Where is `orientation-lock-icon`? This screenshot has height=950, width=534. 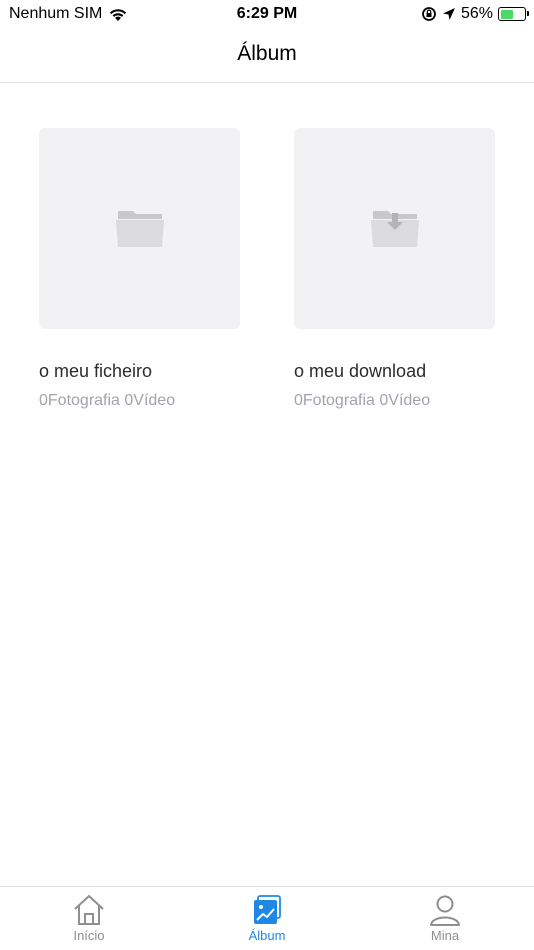
orientation-lock-icon is located at coordinates (429, 14).